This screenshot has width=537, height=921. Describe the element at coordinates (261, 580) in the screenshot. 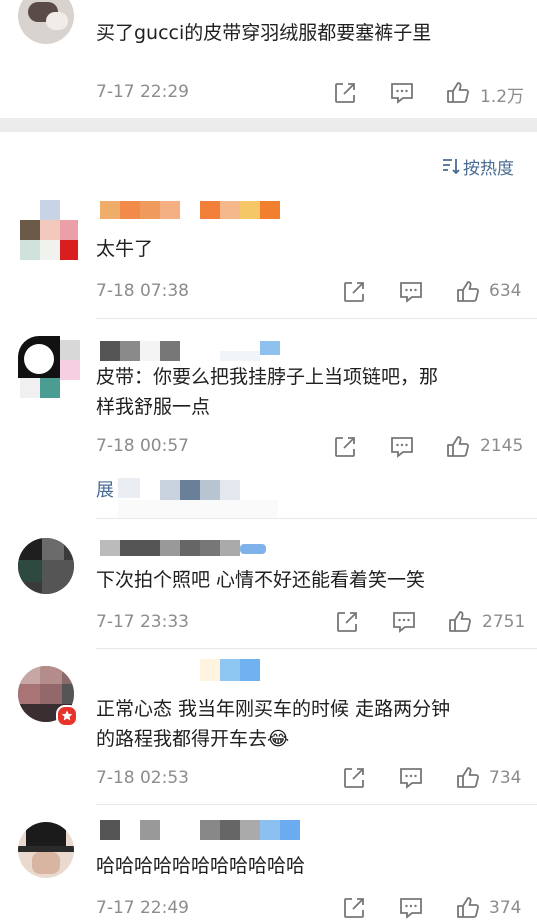

I see `comment-text: 下次拍个照吧 心情不好还能看着笑一笑` at that location.